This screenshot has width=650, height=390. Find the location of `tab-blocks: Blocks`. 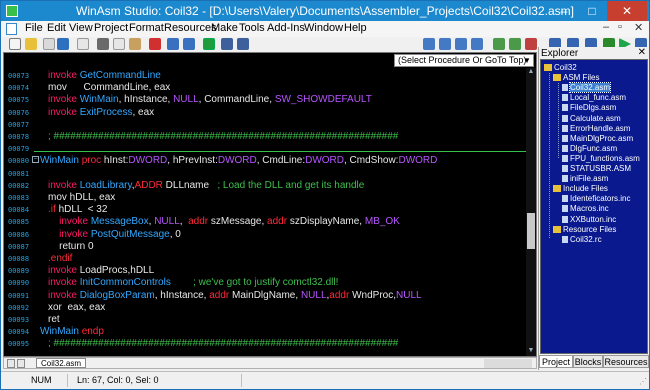

tab-blocks: Blocks is located at coordinates (588, 361).